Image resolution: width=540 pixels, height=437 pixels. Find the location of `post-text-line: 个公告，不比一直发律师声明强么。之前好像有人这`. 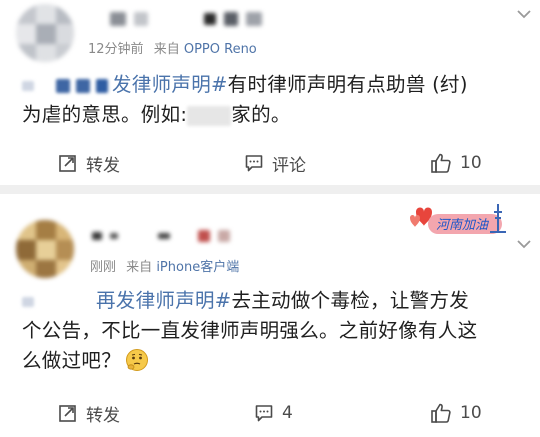

post-text-line: 个公告，不比一直发律师声明强么。之前好像有人这 is located at coordinates (250, 330).